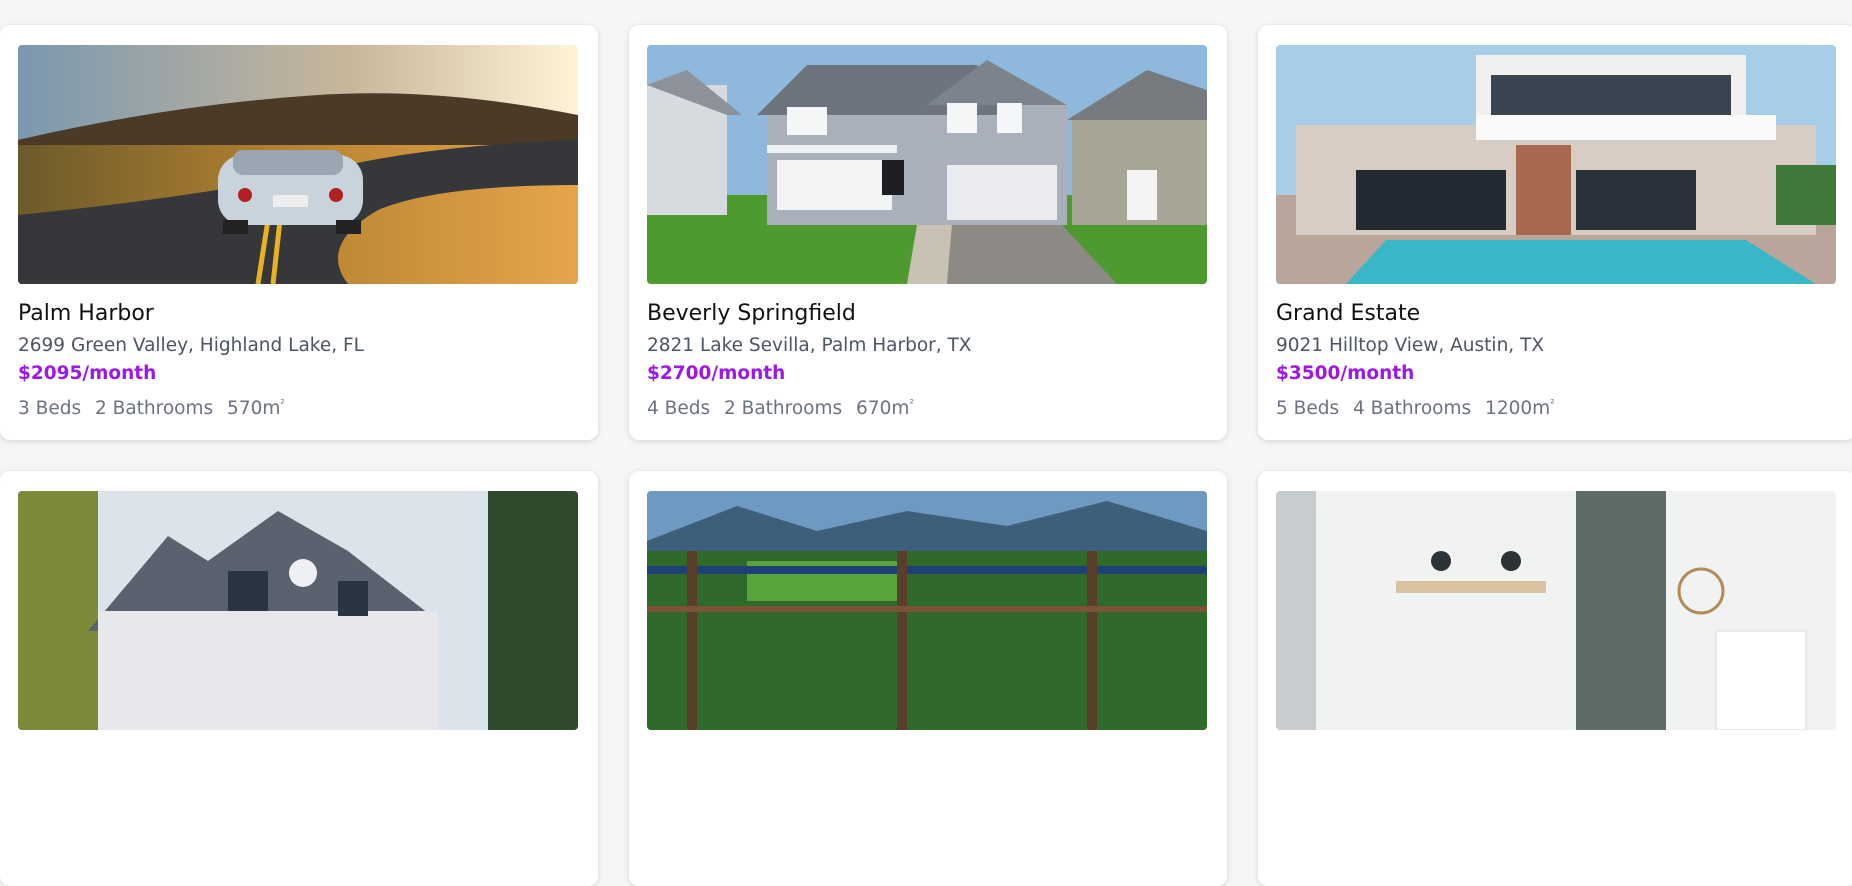 This screenshot has height=886, width=1852. I want to click on listing-price: $3500/month, so click(1345, 373).